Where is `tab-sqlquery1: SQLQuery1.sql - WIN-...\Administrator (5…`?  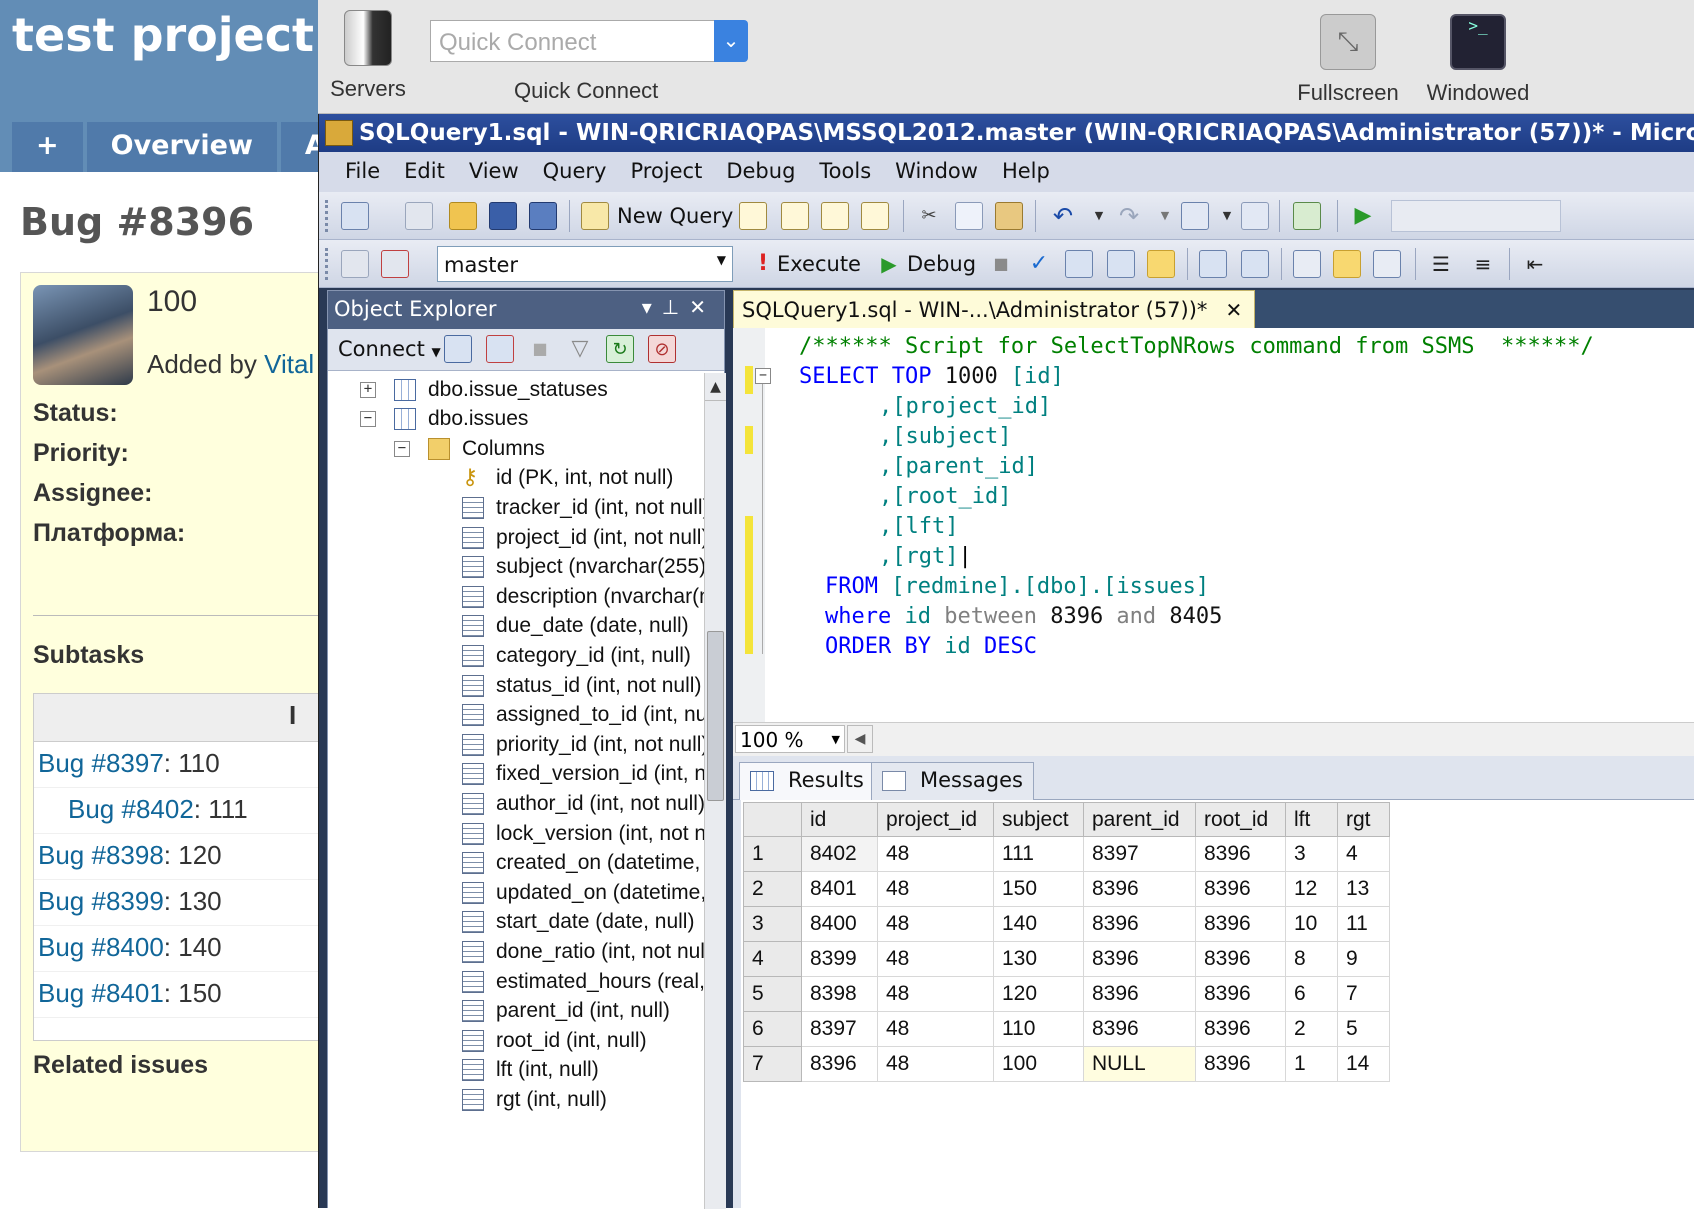
tab-sqlquery1: SQLQuery1.sql - WIN-...\Administrator (5… is located at coordinates (994, 309).